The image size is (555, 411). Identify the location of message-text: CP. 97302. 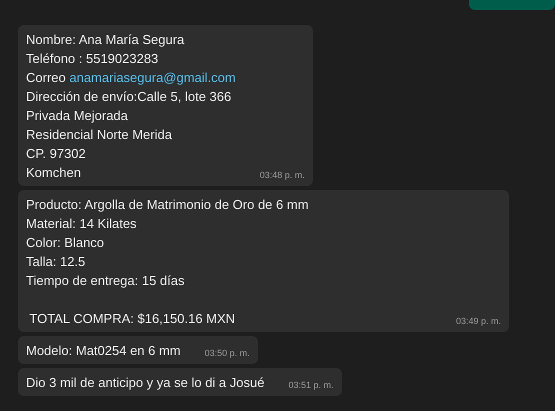
(56, 154).